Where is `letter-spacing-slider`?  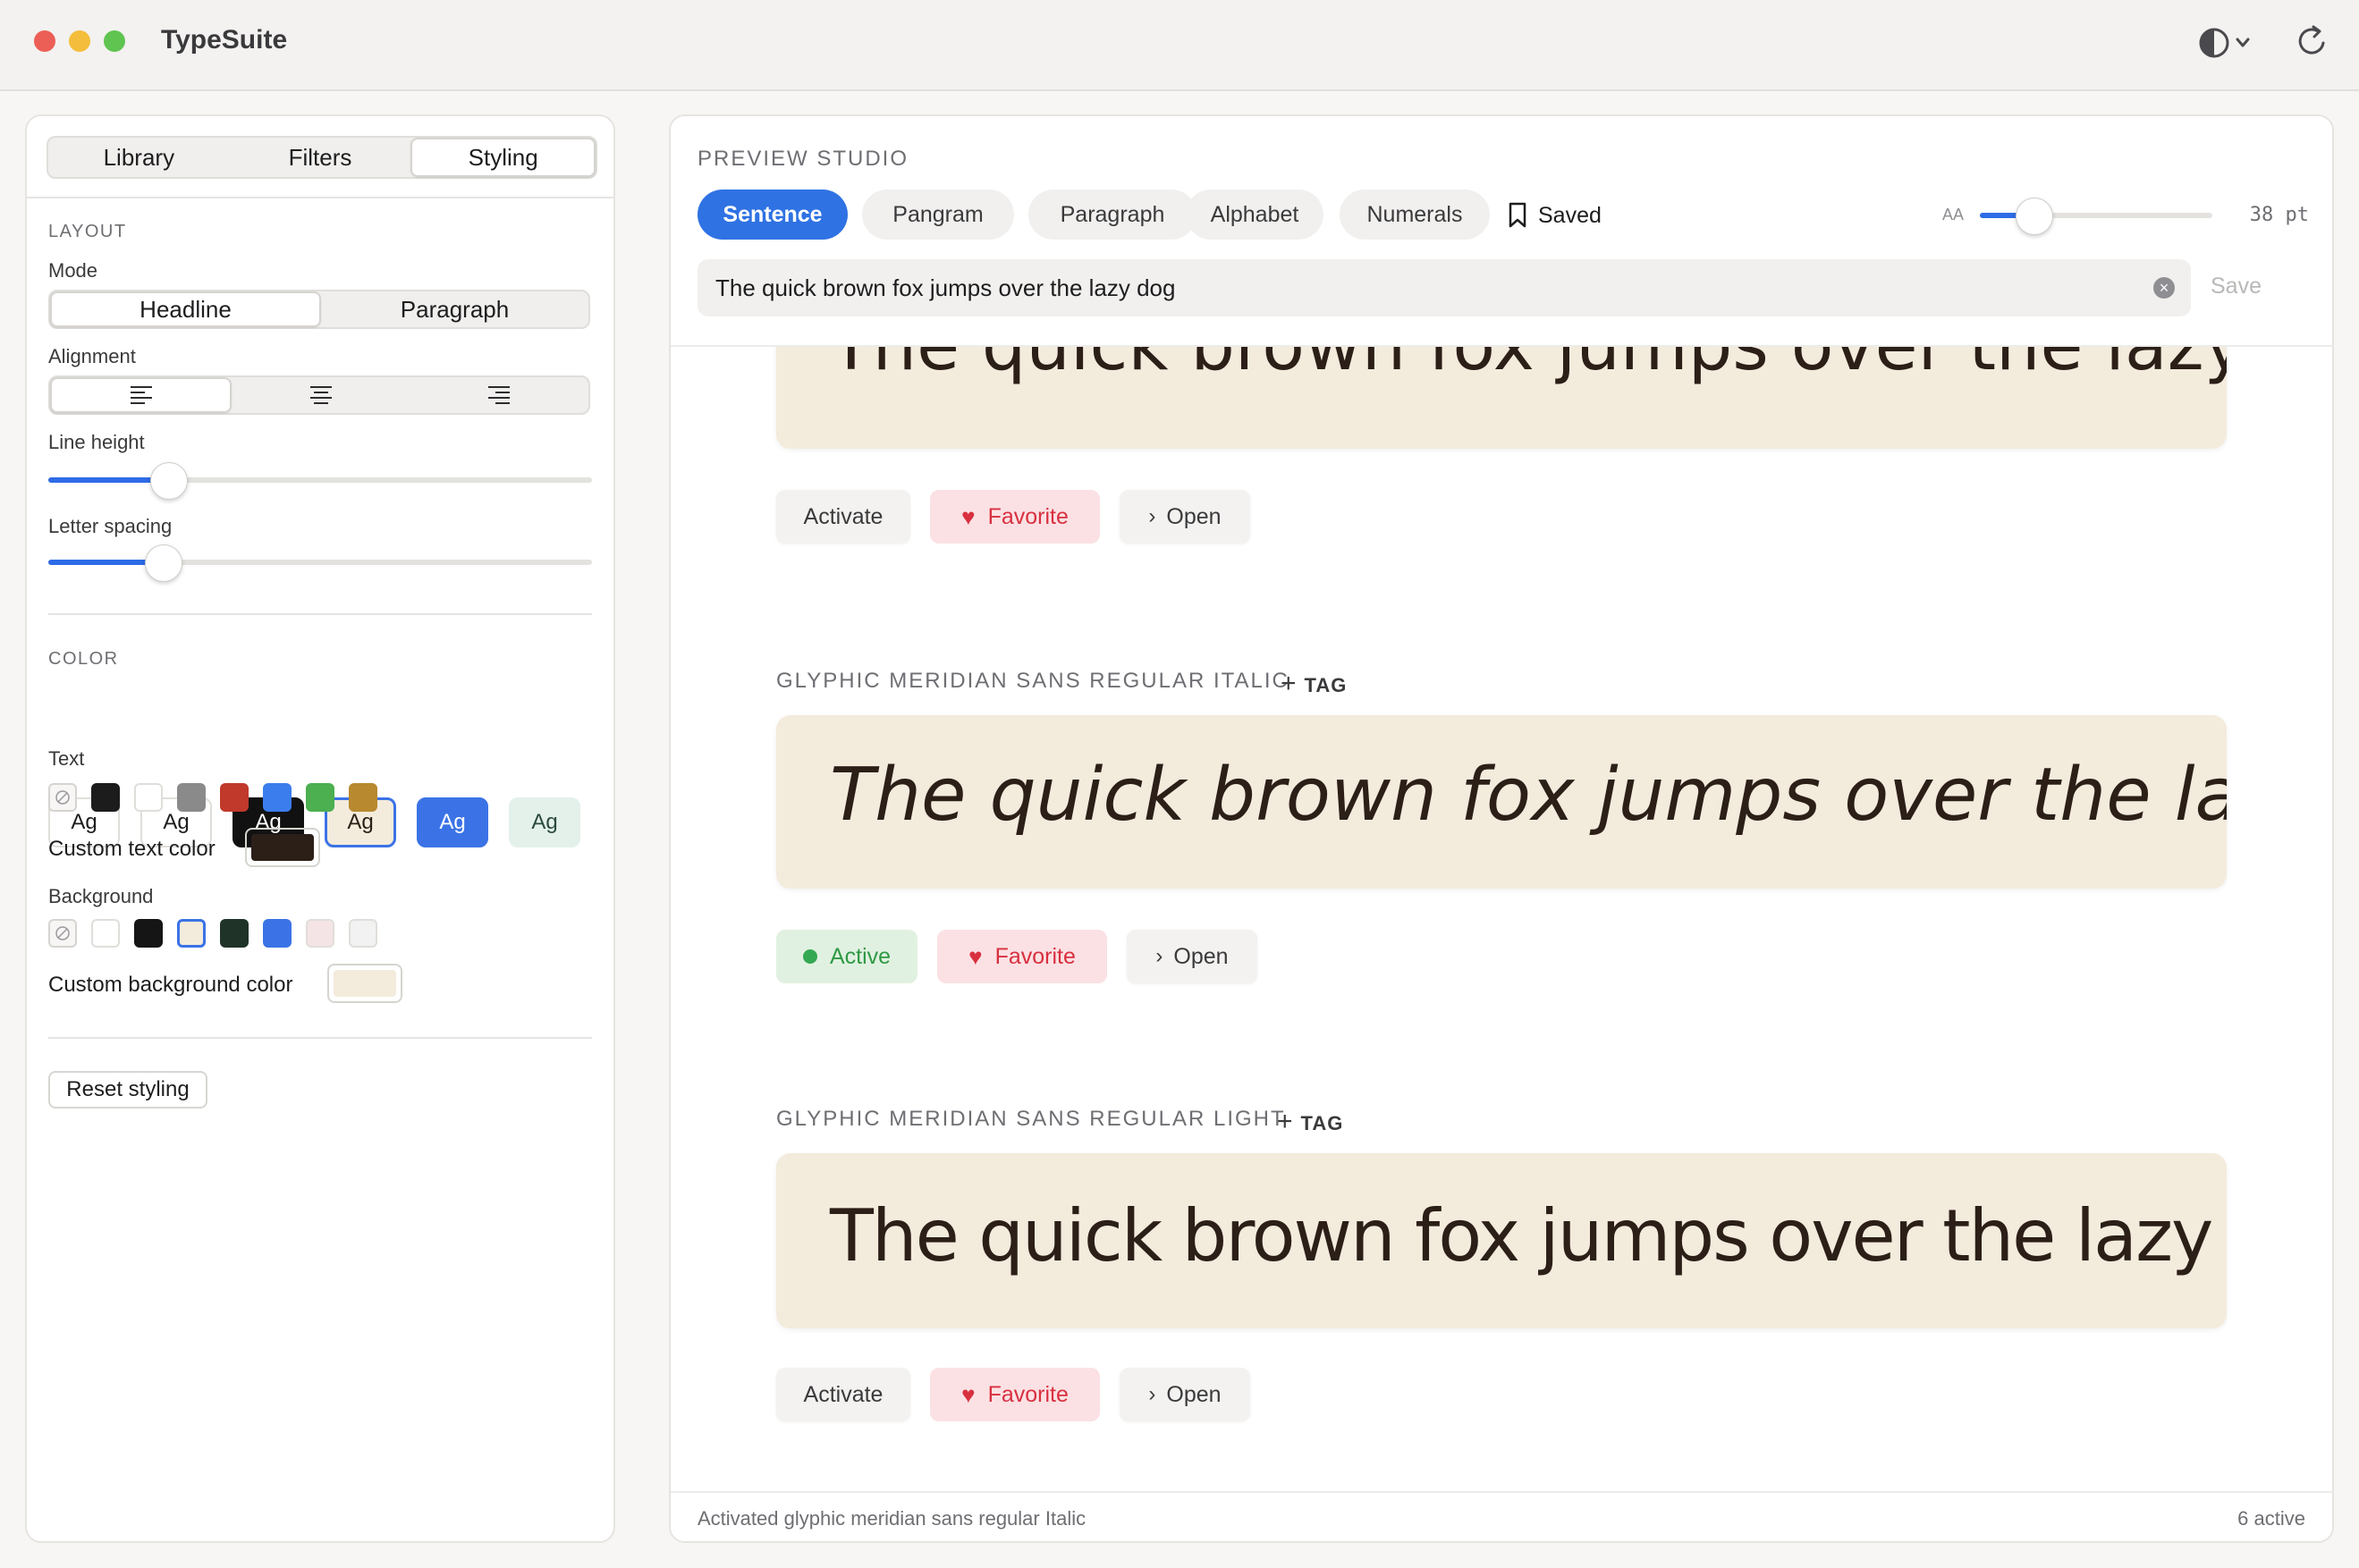 letter-spacing-slider is located at coordinates (320, 563).